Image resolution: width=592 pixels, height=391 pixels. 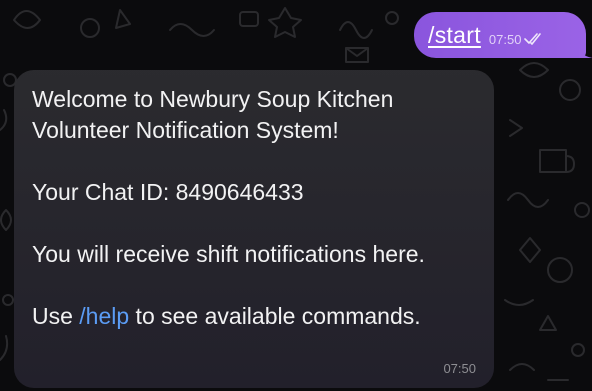 What do you see at coordinates (213, 99) in the screenshot?
I see `message-line-welcome: Welcome to Newbury Soup Kitchen` at bounding box center [213, 99].